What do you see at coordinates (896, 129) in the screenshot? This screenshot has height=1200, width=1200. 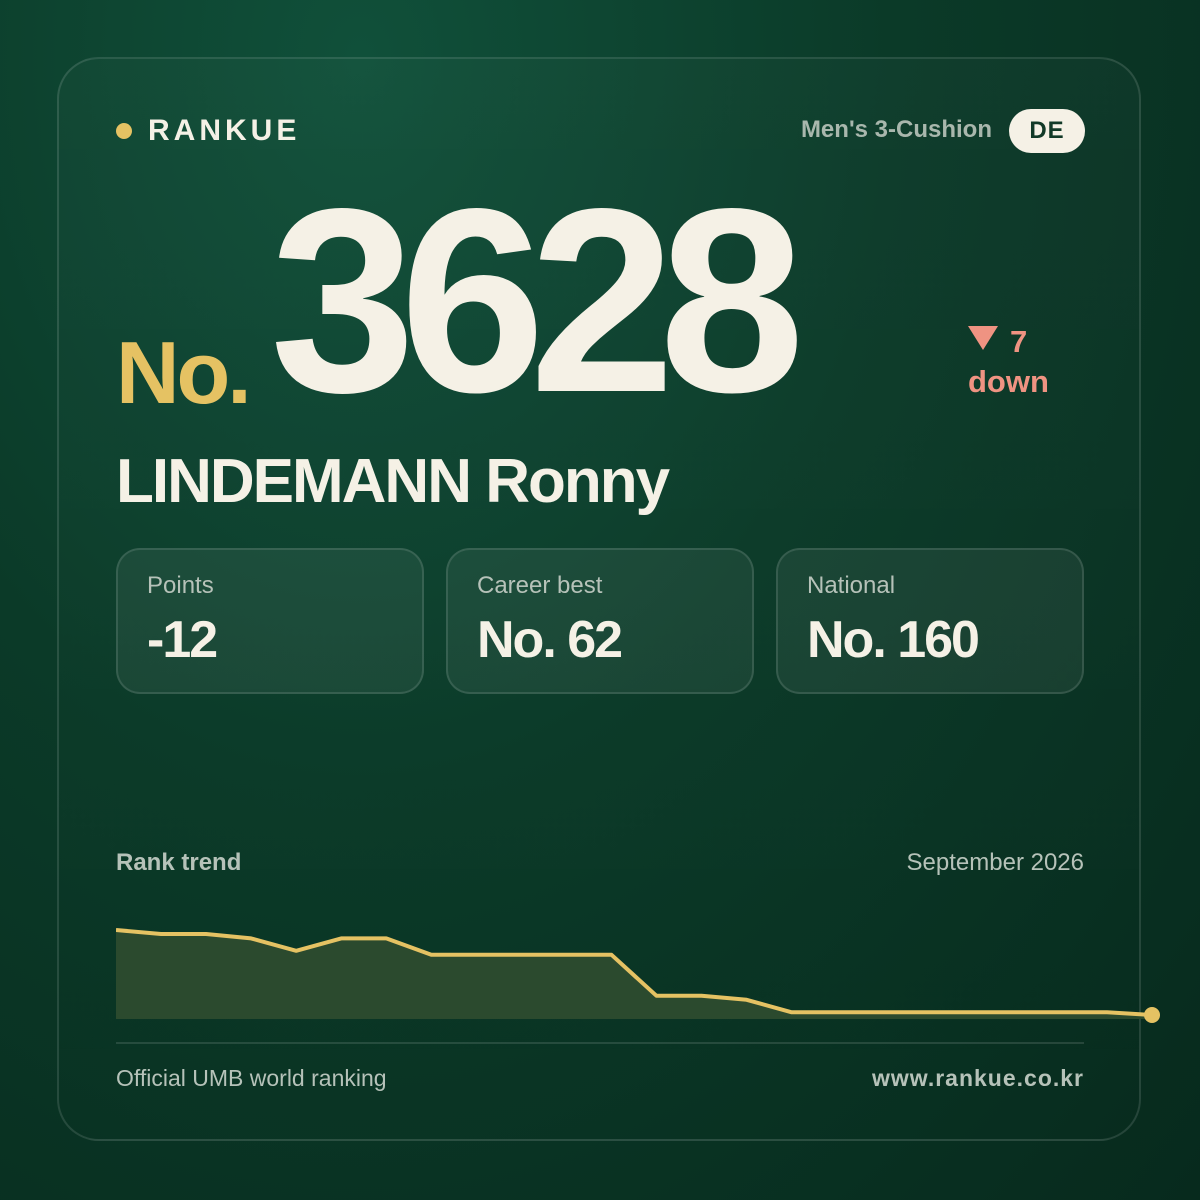 I see `category-label: Men's 3-Cushion` at bounding box center [896, 129].